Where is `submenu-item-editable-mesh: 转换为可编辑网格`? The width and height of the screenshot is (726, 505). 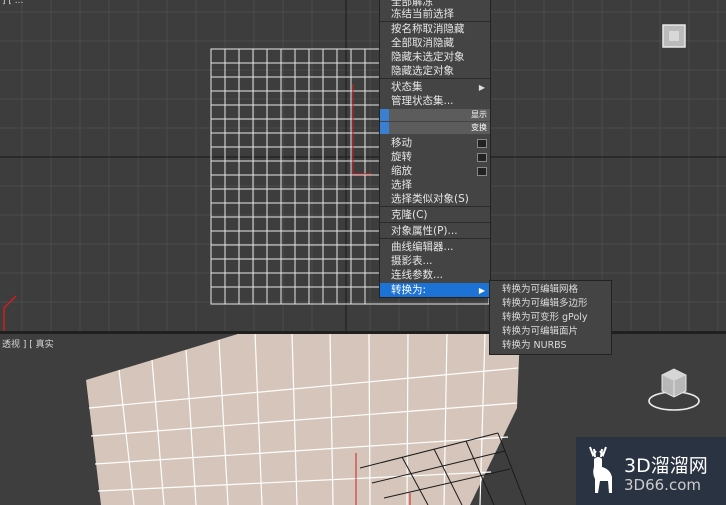 submenu-item-editable-mesh: 转换为可编辑网格 is located at coordinates (540, 290).